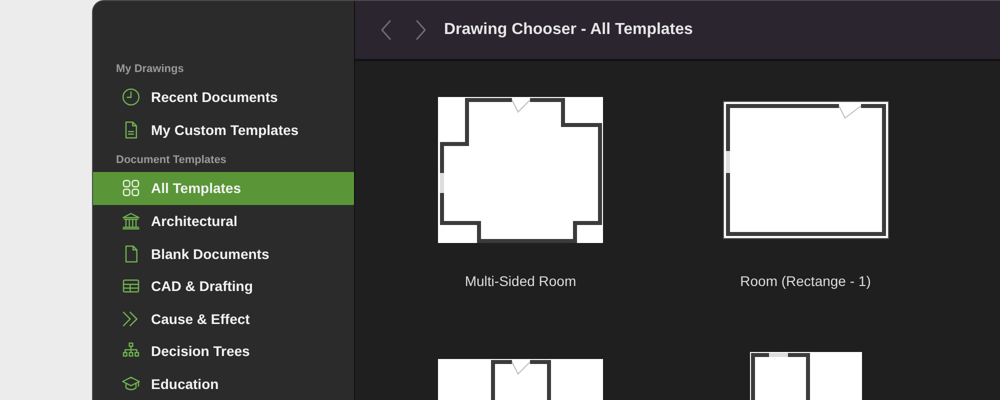  Describe the element at coordinates (568, 30) in the screenshot. I see `window-title: Drawing Chooser - All Templates` at that location.